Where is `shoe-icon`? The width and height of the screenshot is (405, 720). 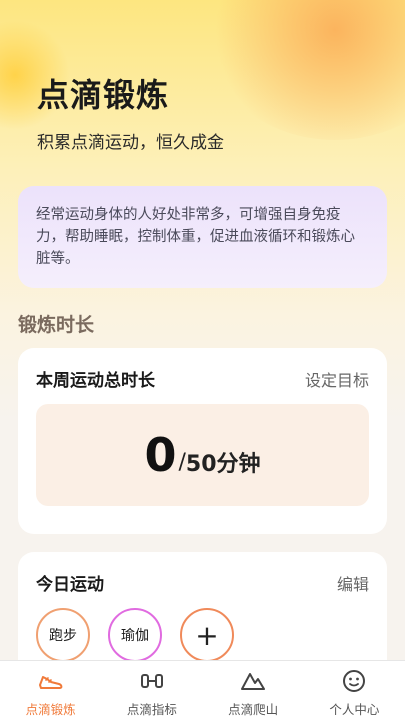
shoe-icon is located at coordinates (50, 682).